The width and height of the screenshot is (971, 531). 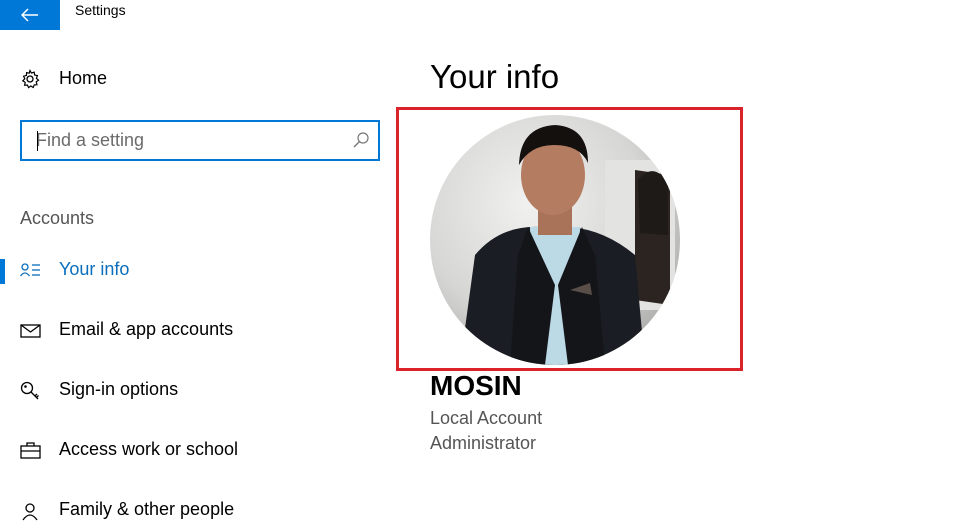 What do you see at coordinates (30, 450) in the screenshot?
I see `briefcase-icon` at bounding box center [30, 450].